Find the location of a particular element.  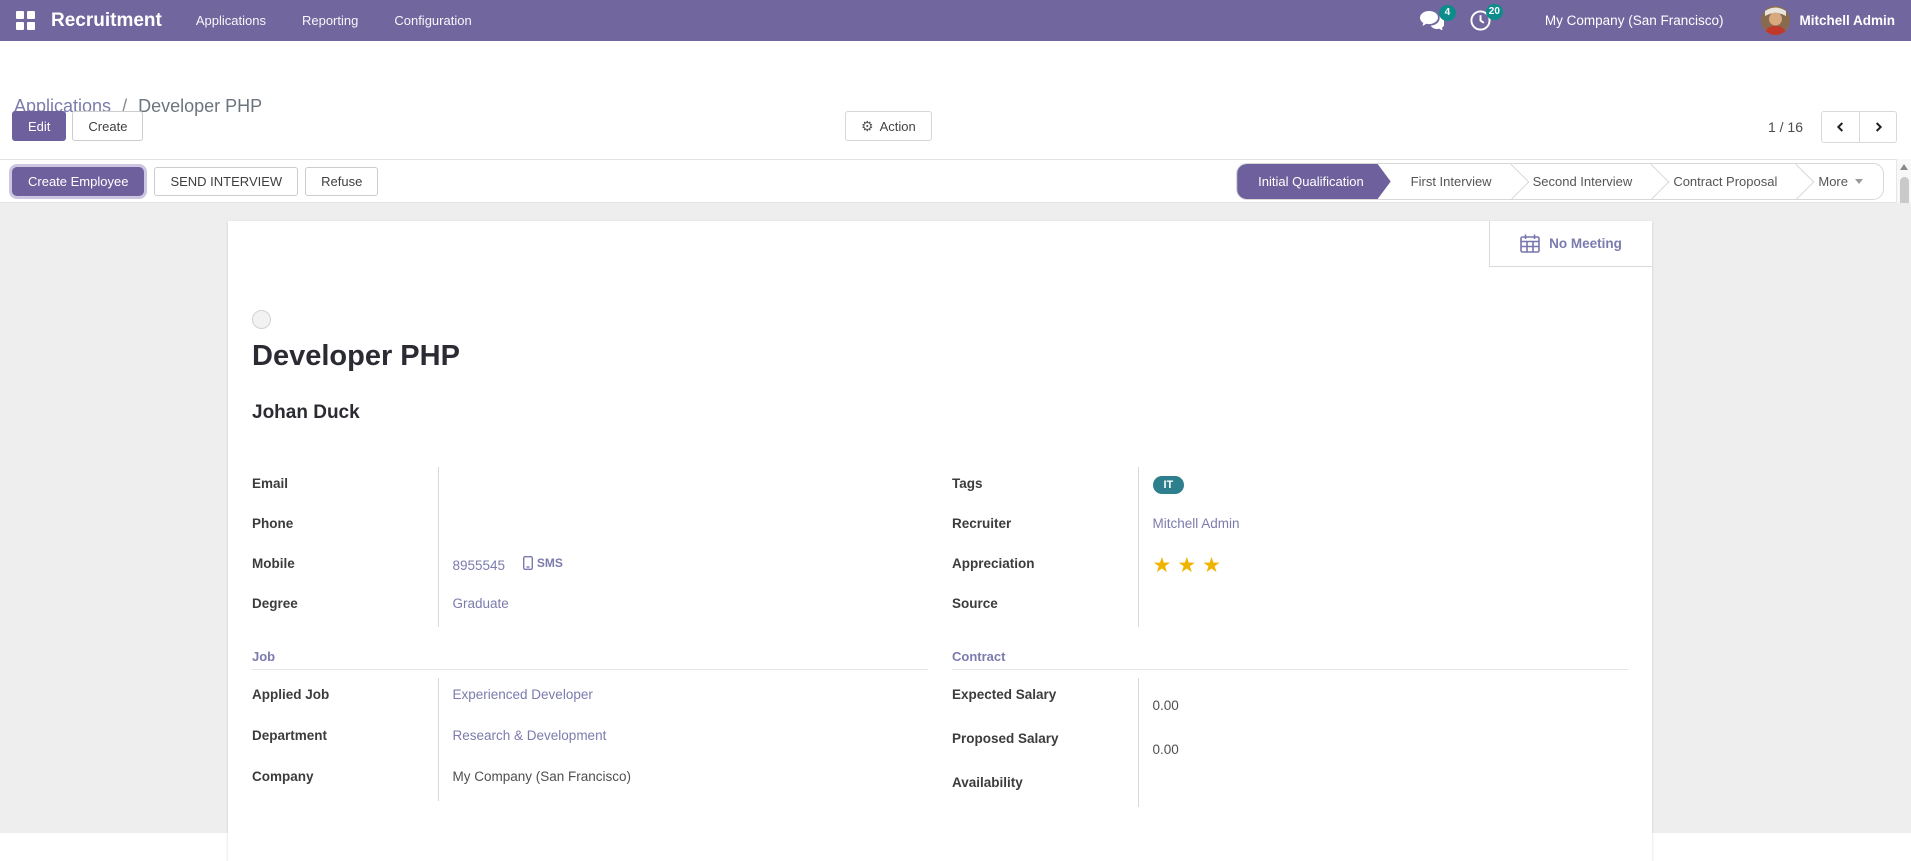

action-menu-button: ⚙ Action is located at coordinates (888, 126).